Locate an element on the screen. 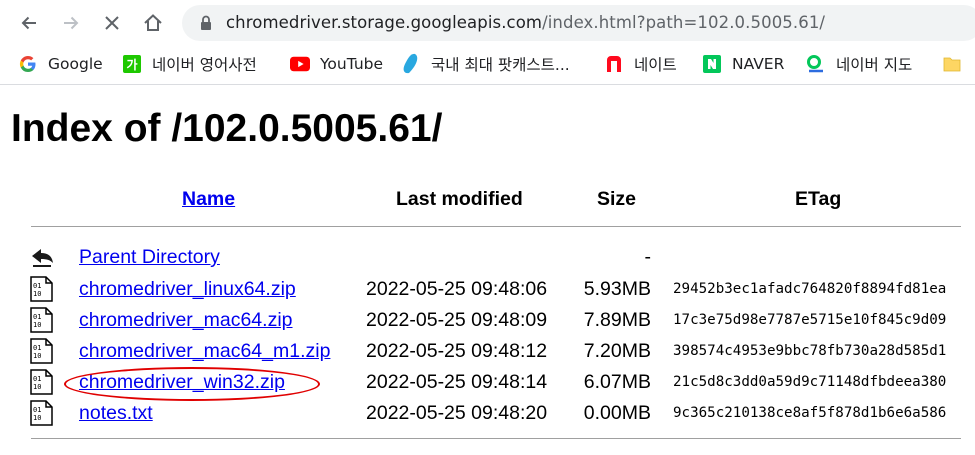  highlight-annotation is located at coordinates (192, 384).